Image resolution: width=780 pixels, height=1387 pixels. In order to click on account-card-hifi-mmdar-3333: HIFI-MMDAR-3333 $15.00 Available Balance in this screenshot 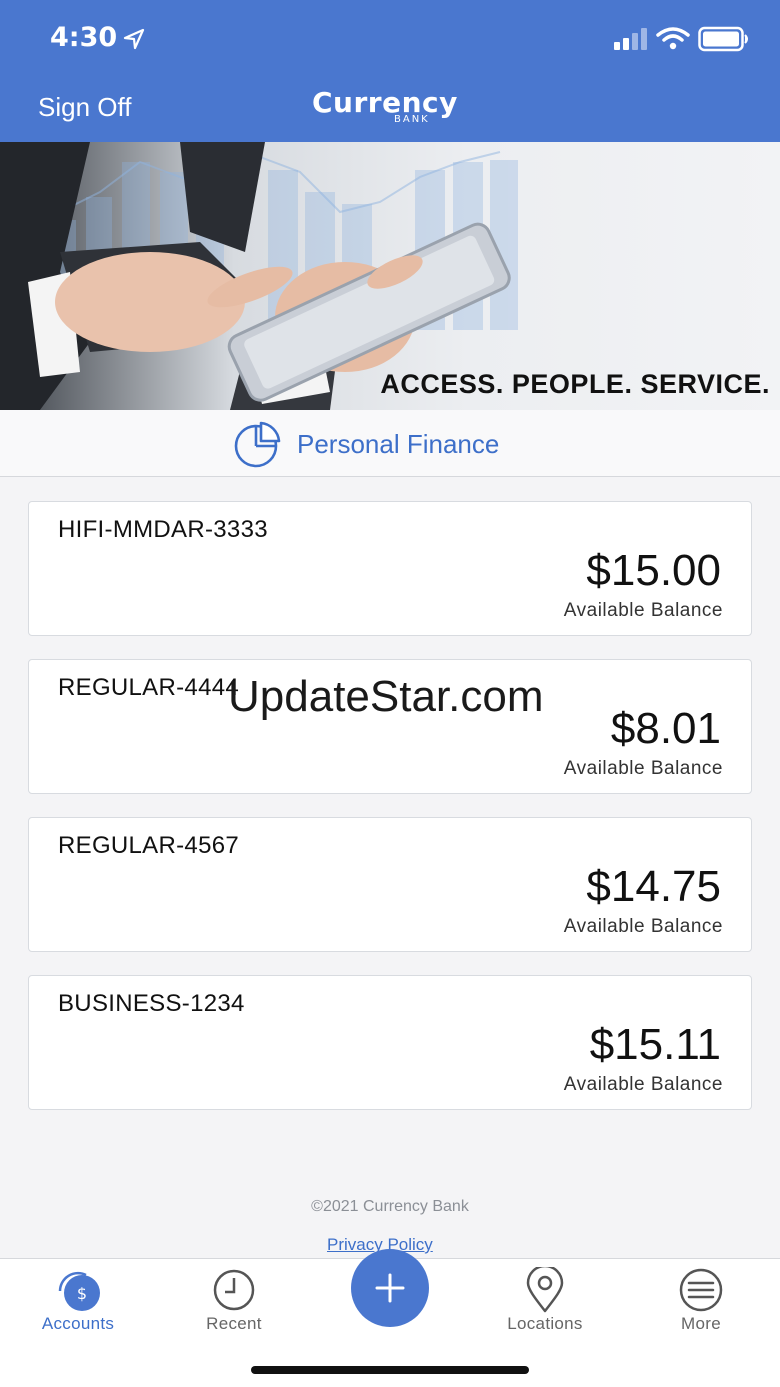, I will do `click(390, 568)`.